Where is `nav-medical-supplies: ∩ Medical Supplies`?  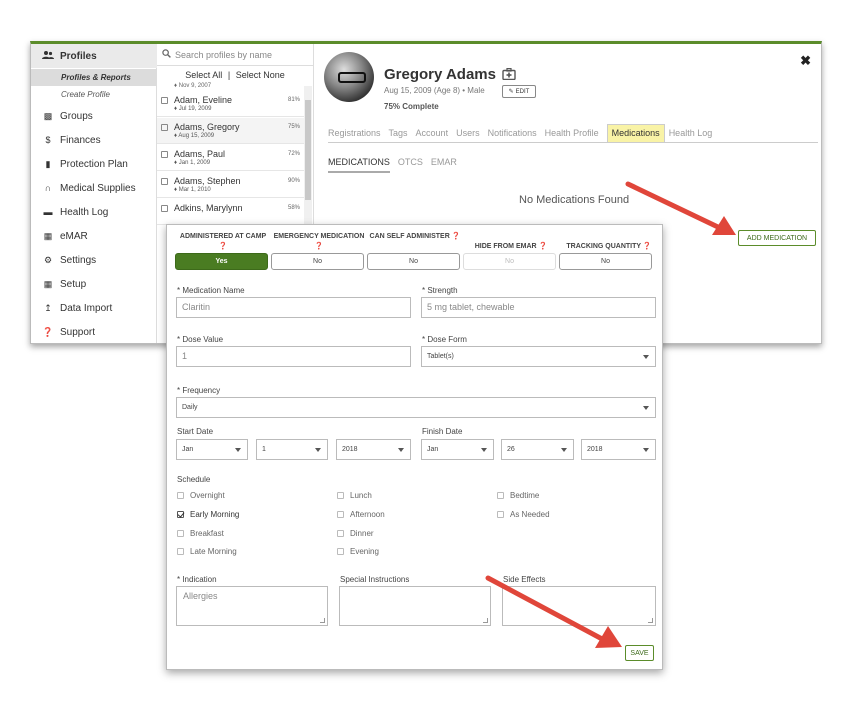 nav-medical-supplies: ∩ Medical Supplies is located at coordinates (94, 188).